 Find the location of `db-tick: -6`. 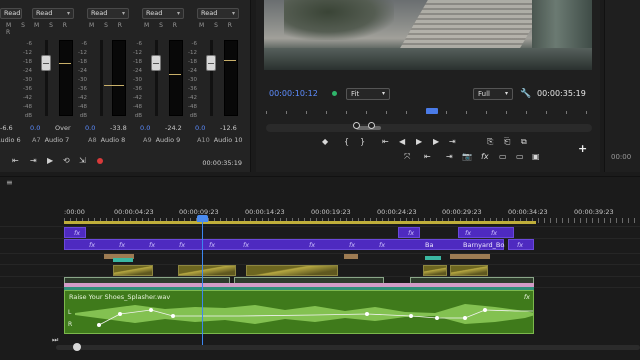

db-tick: -6 is located at coordinates (29, 44).